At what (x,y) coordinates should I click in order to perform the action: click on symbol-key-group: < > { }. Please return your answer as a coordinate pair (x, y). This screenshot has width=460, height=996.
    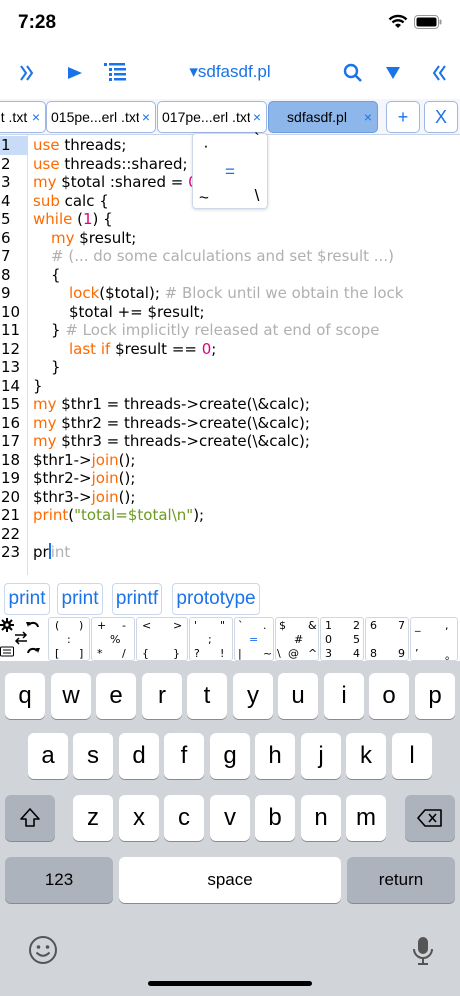
    Looking at the image, I should click on (162, 639).